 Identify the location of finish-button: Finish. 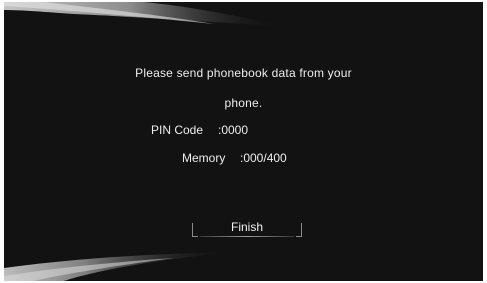
(247, 227).